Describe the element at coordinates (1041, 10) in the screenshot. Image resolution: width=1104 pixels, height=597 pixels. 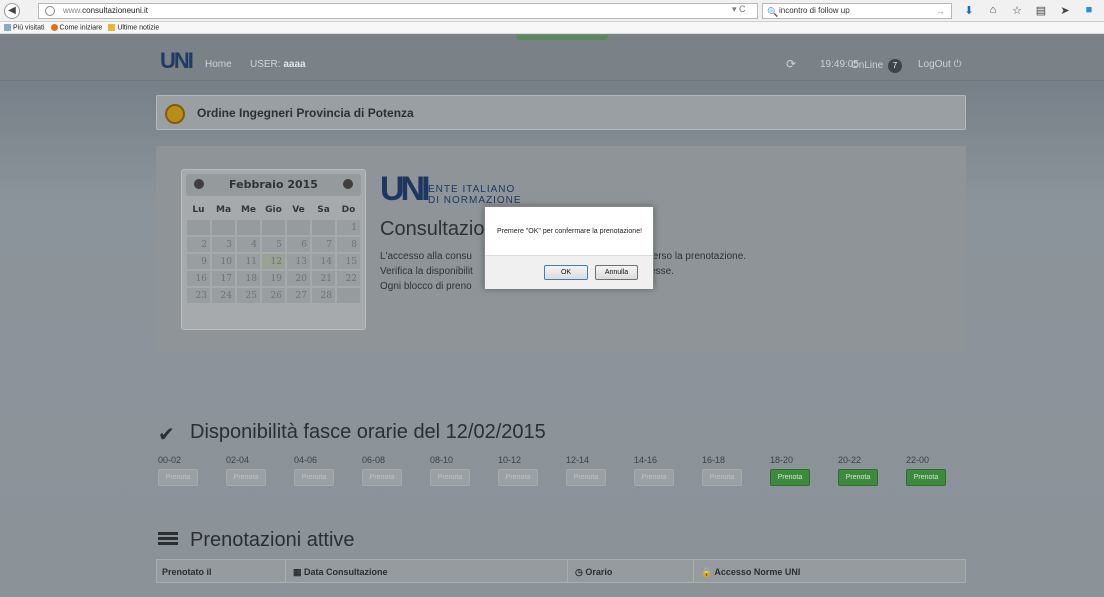
I see `bookmarks-icon: ▤` at that location.